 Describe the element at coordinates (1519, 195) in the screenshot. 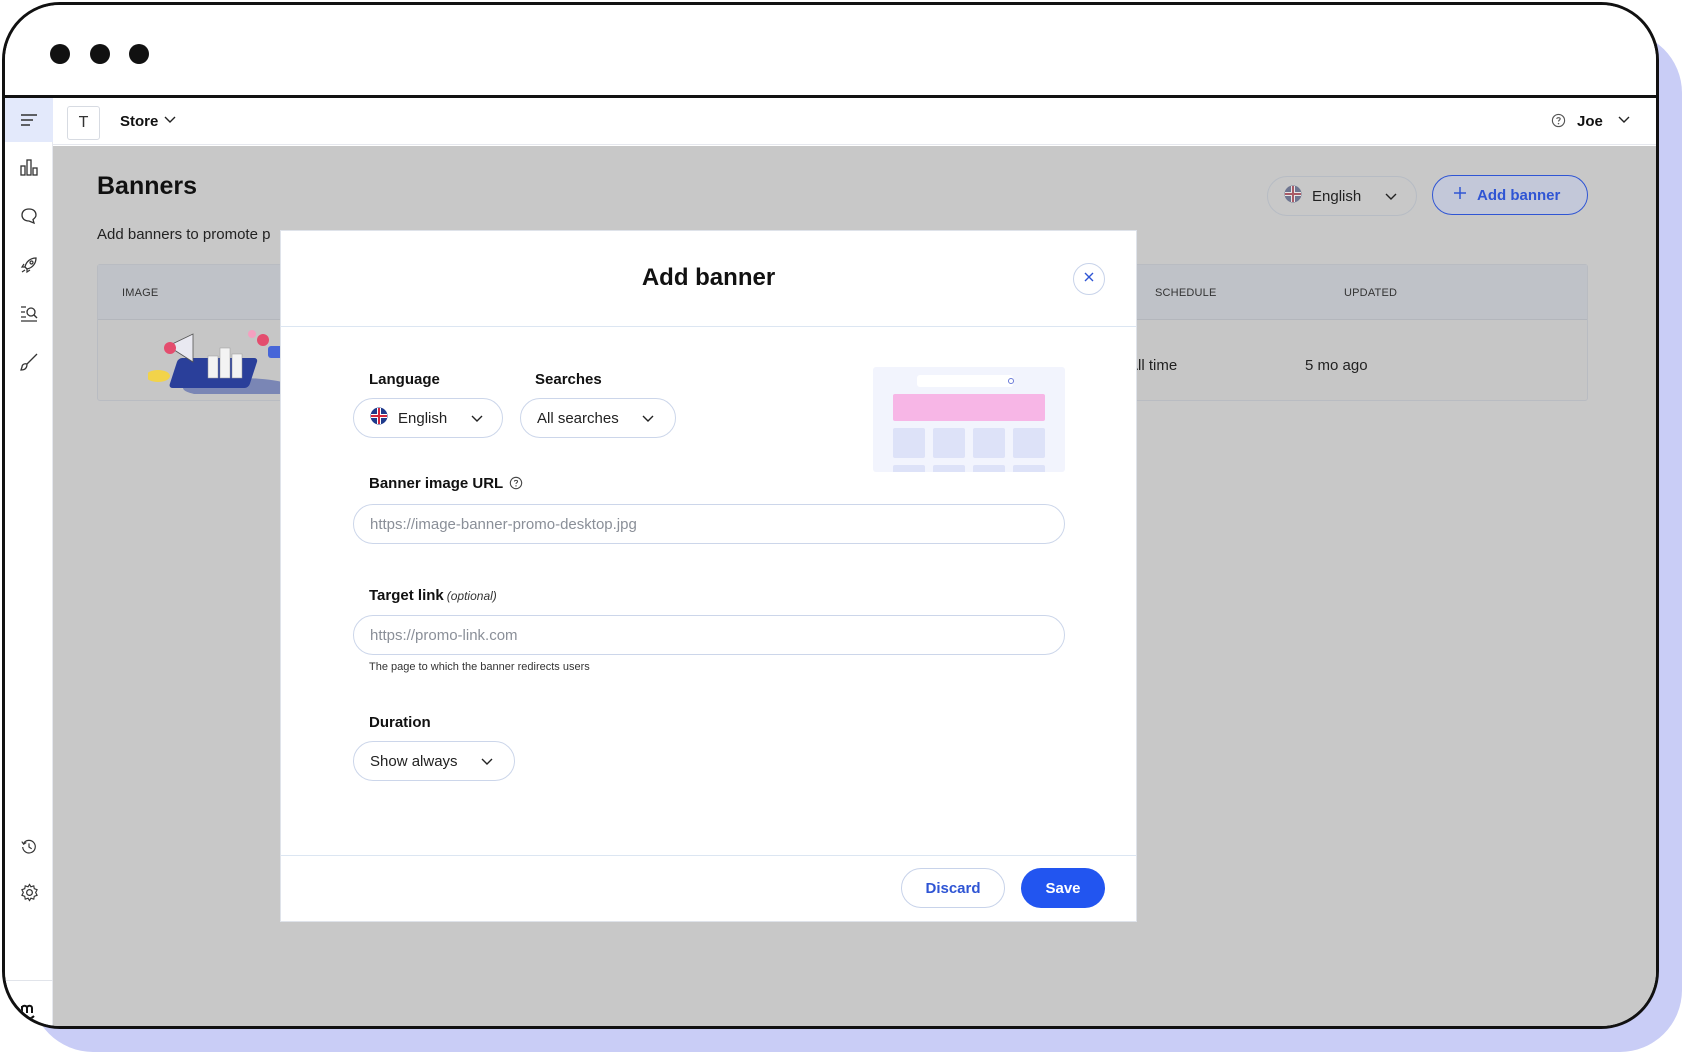

I see `add-banner-button-label: Add banner` at that location.